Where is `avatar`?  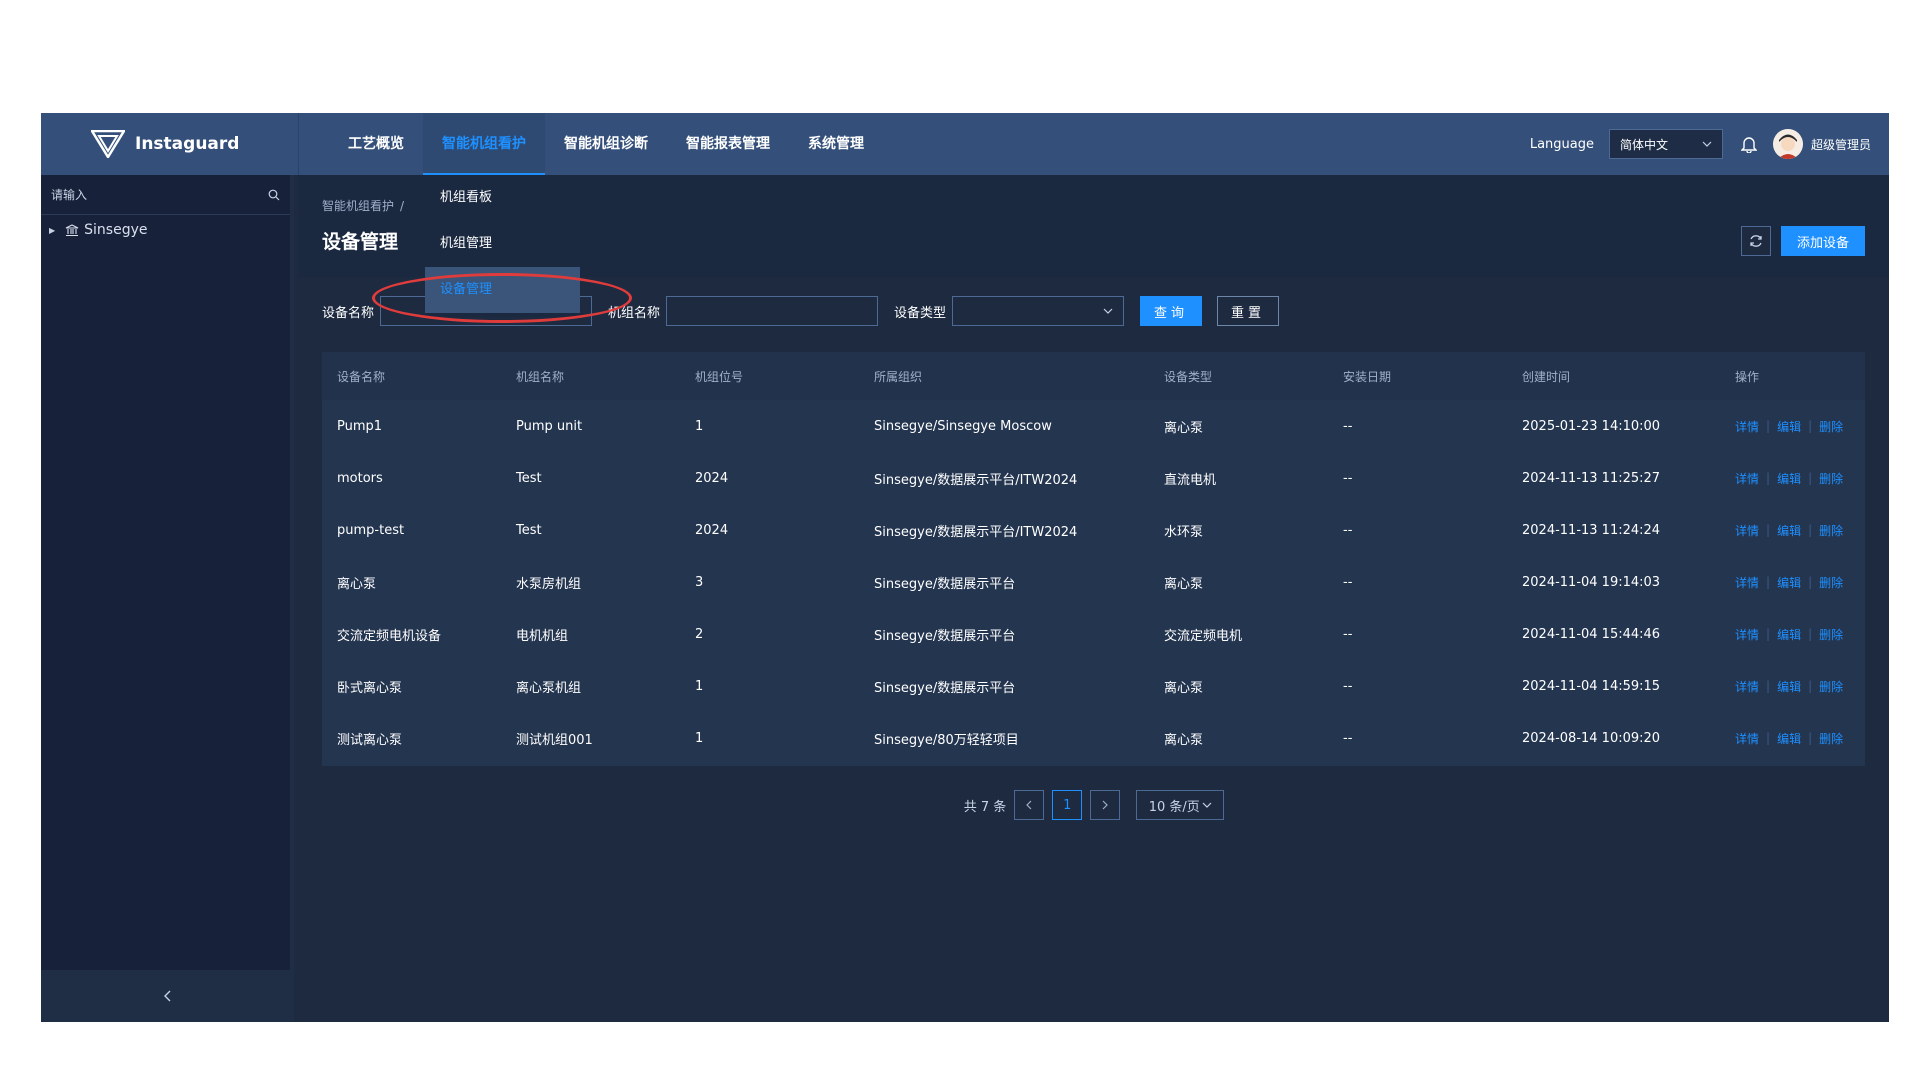 avatar is located at coordinates (1787, 144).